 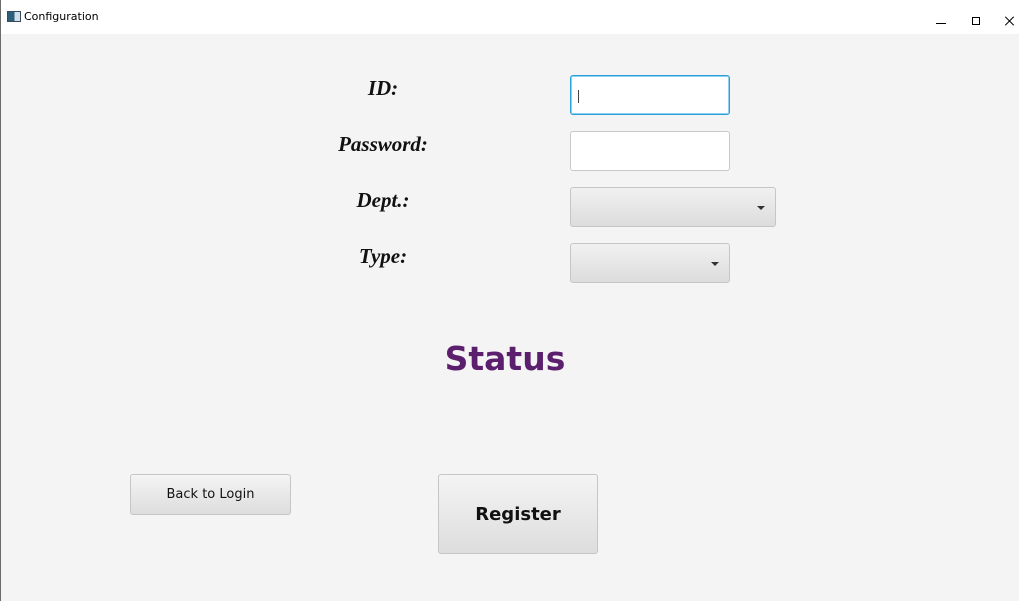 What do you see at coordinates (673, 207) in the screenshot?
I see `dept-dropdown` at bounding box center [673, 207].